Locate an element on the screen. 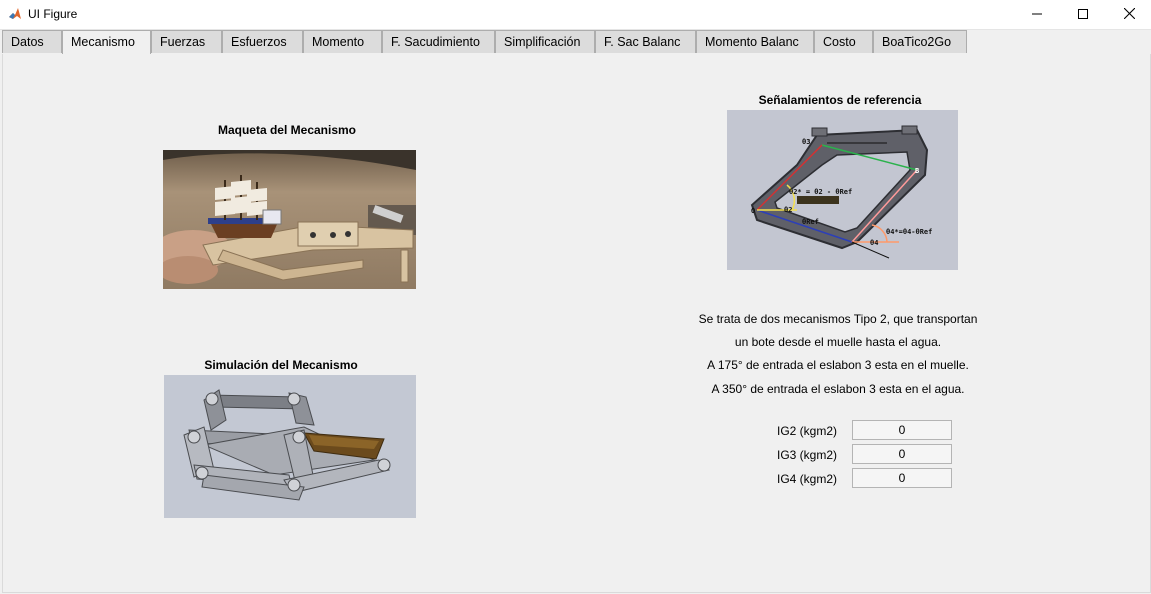 Image resolution: width=1151 pixels, height=594 pixels. maximize-button is located at coordinates (1083, 14).